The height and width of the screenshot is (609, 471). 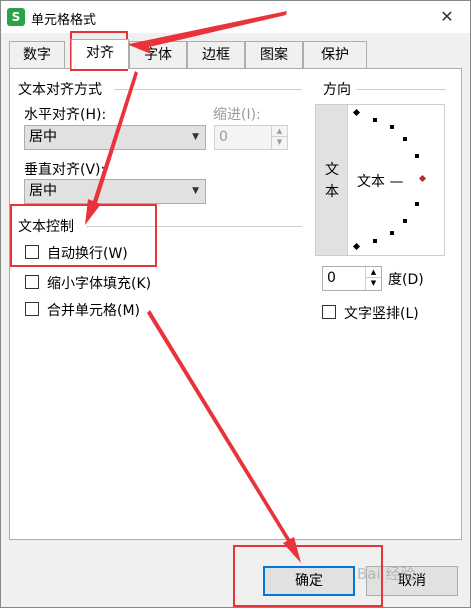 I want to click on indent-stepper: 0 ▲ ▼, so click(x=251, y=137).